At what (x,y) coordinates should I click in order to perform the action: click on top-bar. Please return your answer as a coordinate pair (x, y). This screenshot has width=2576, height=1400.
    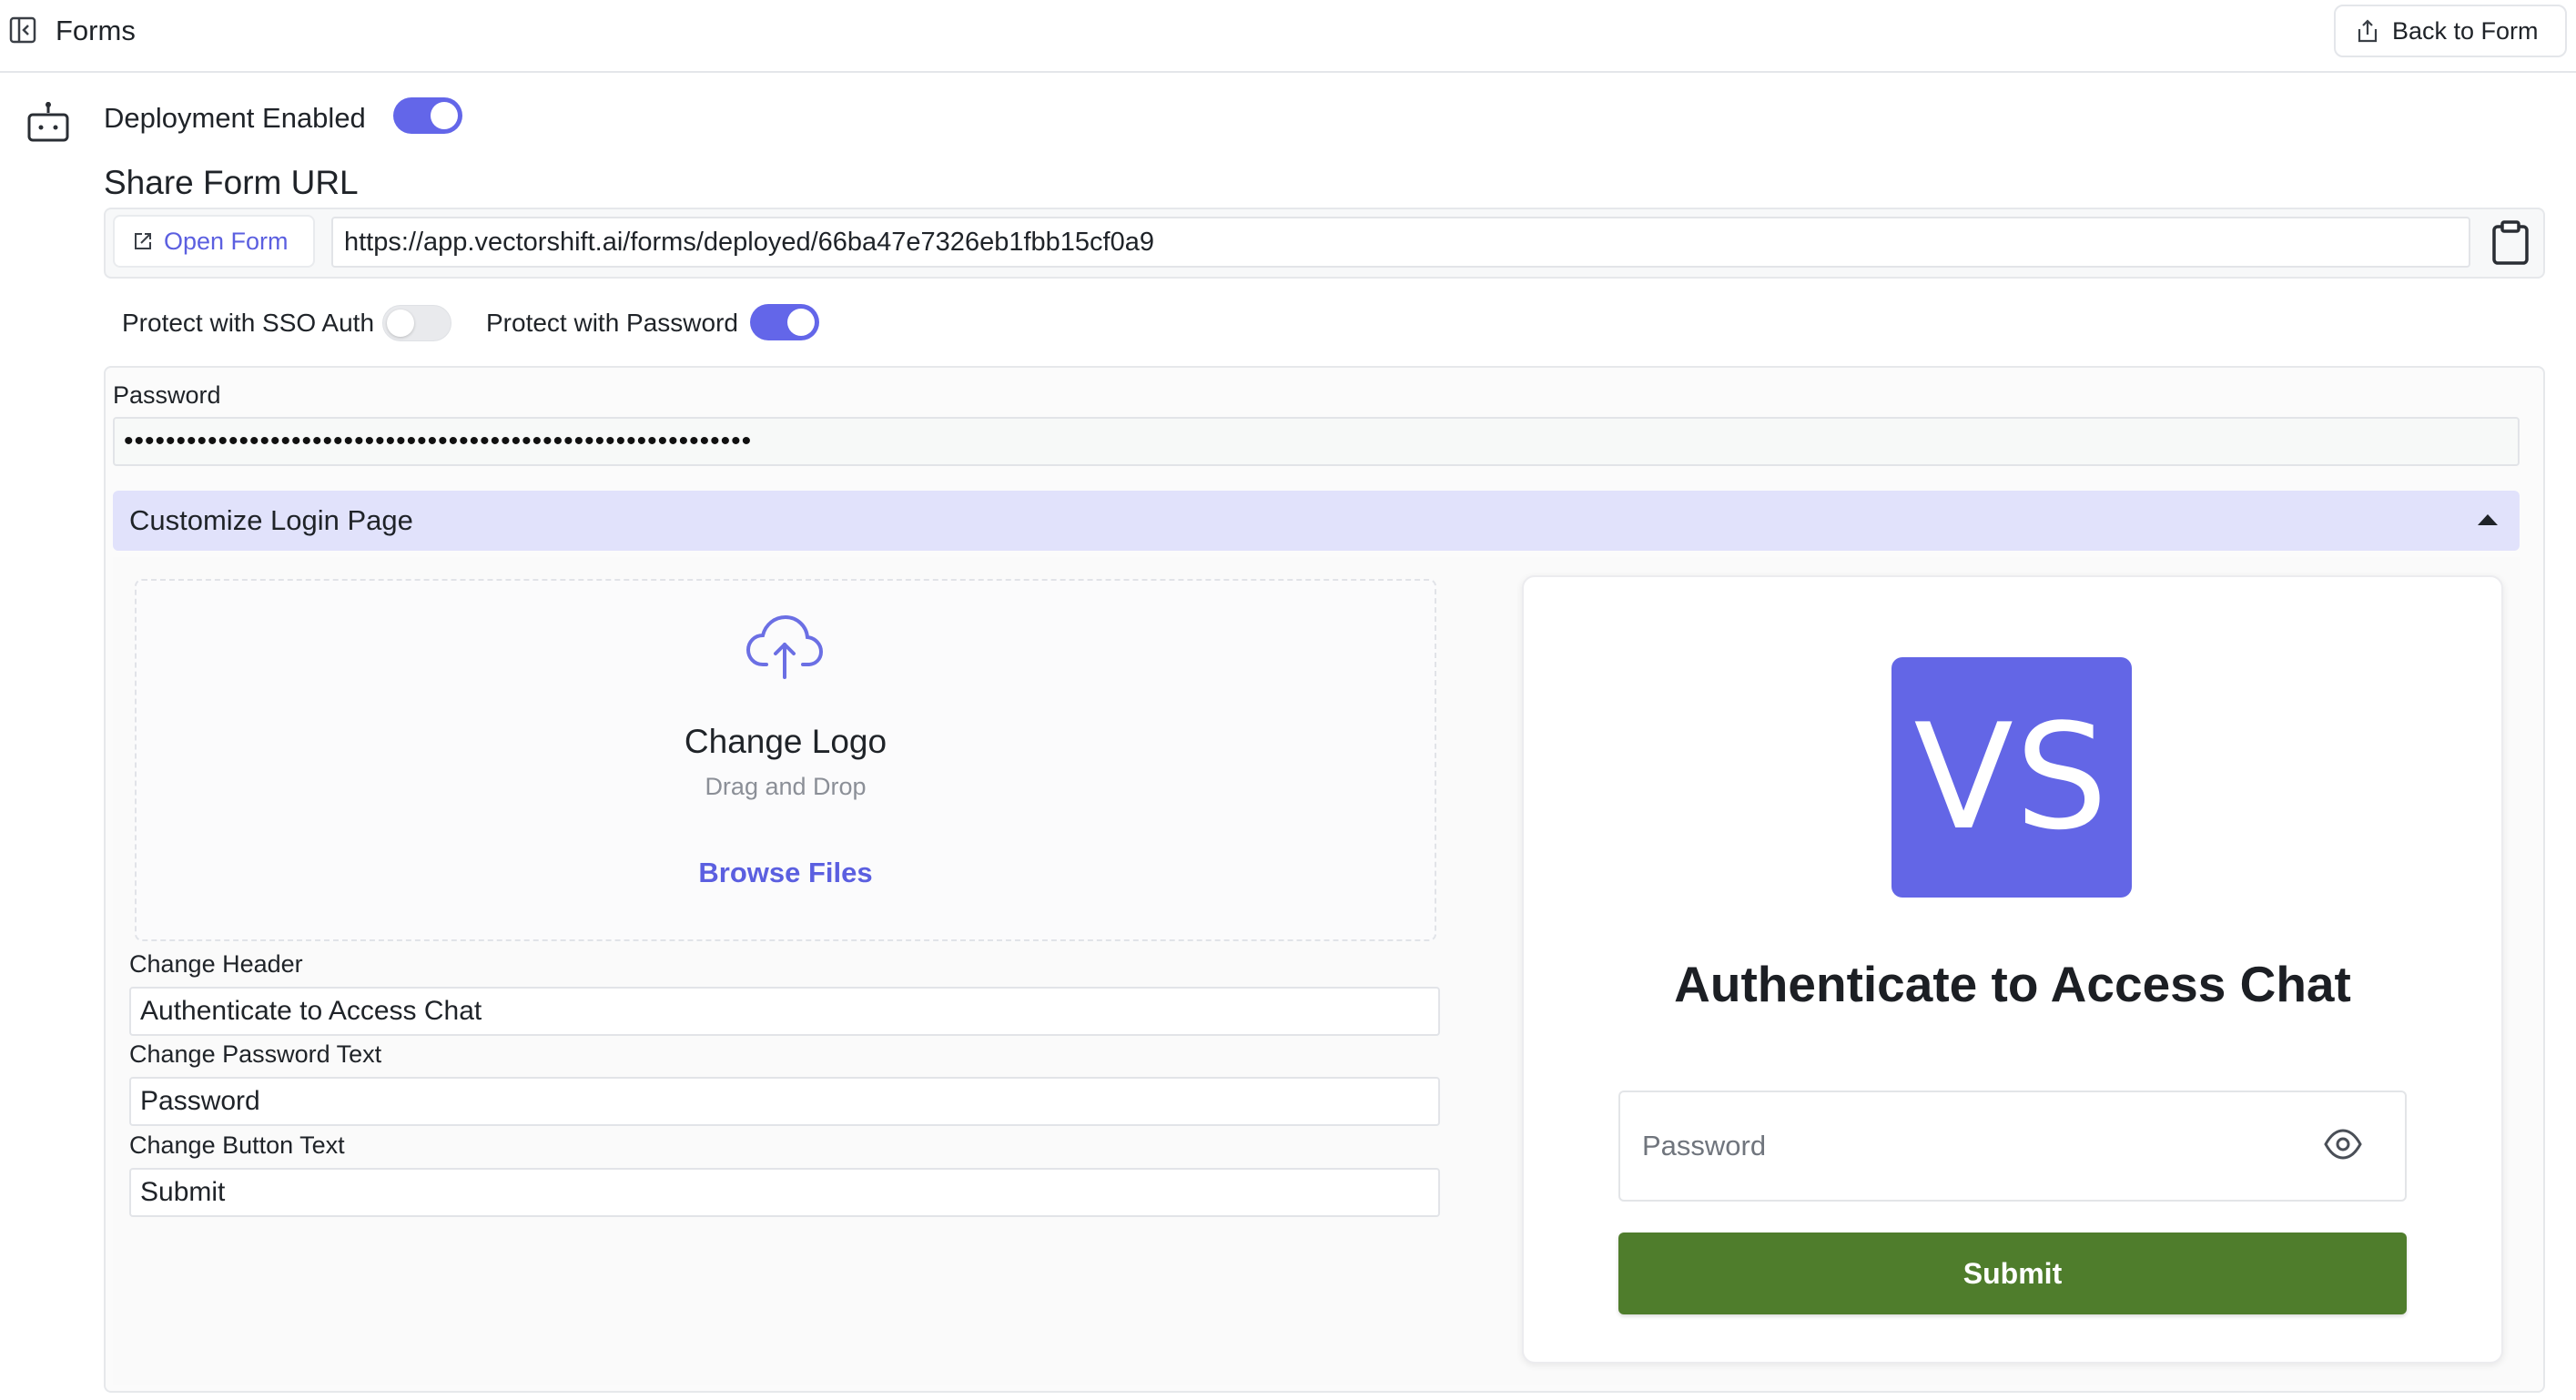
    Looking at the image, I should click on (1288, 36).